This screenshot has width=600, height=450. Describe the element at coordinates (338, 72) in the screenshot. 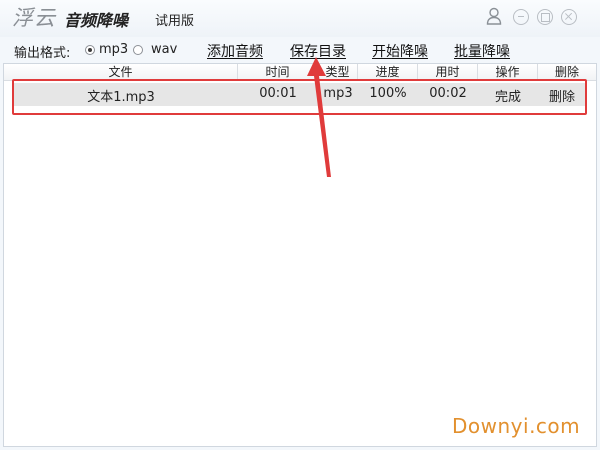

I see `column-header-type: 类型` at that location.